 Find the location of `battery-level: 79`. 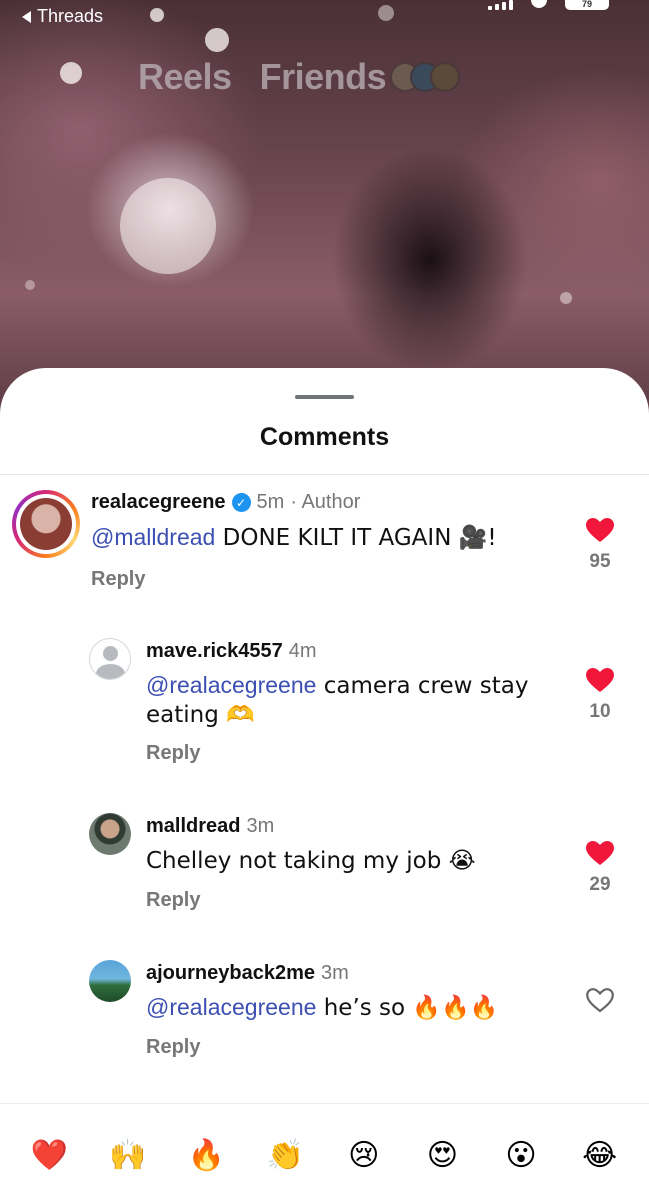

battery-level: 79 is located at coordinates (586, 4).